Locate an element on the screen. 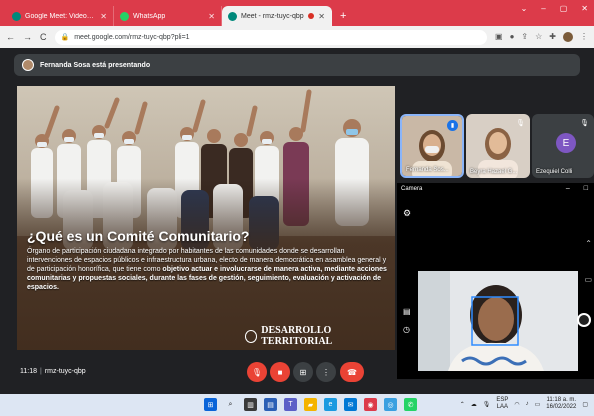 This screenshot has width=594, height=416. url-field: 🔒 meet.google.com/rmz-tuyc-qbp?pli=1 is located at coordinates (271, 37).